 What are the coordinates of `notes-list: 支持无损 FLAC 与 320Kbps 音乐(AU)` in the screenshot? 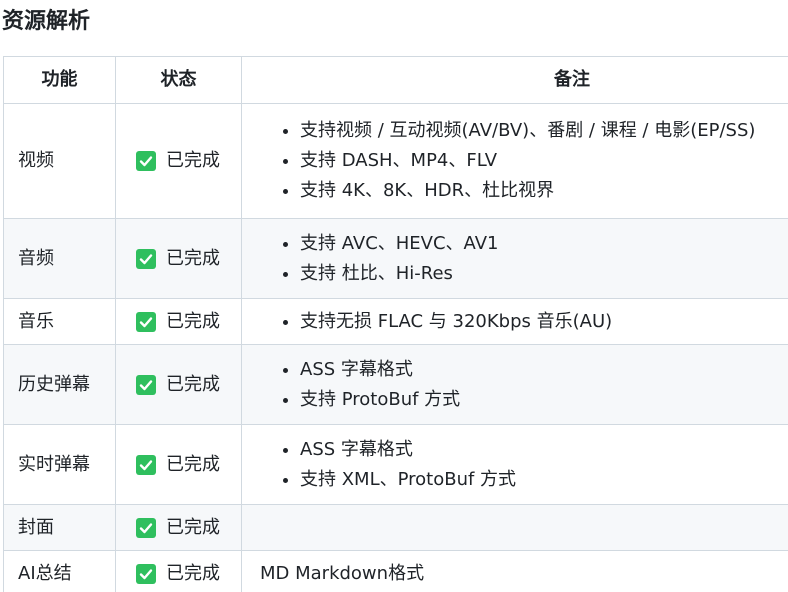 It's located at (522, 322).